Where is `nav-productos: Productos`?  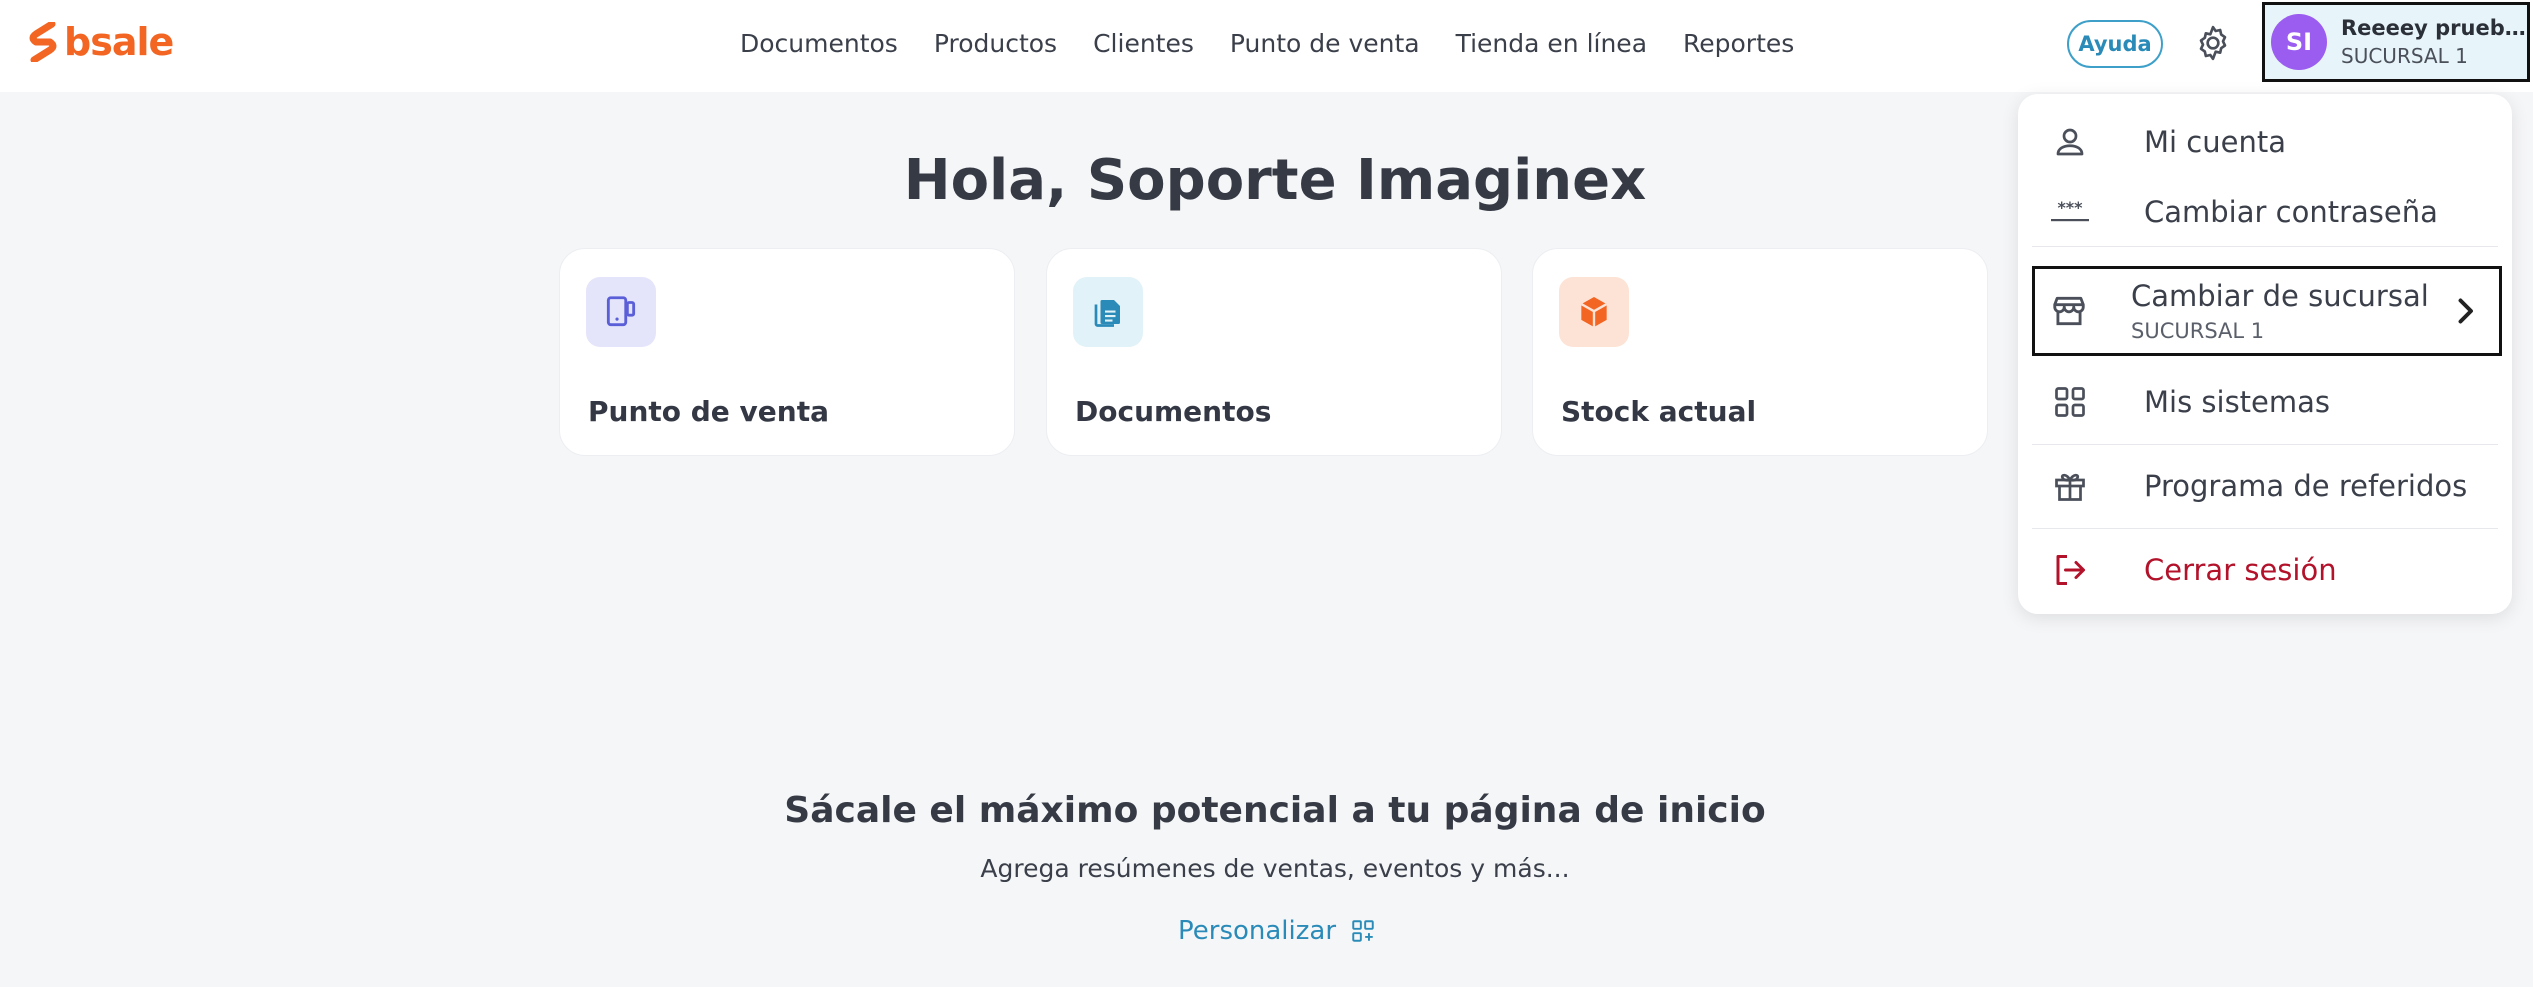
nav-productos: Productos is located at coordinates (995, 43).